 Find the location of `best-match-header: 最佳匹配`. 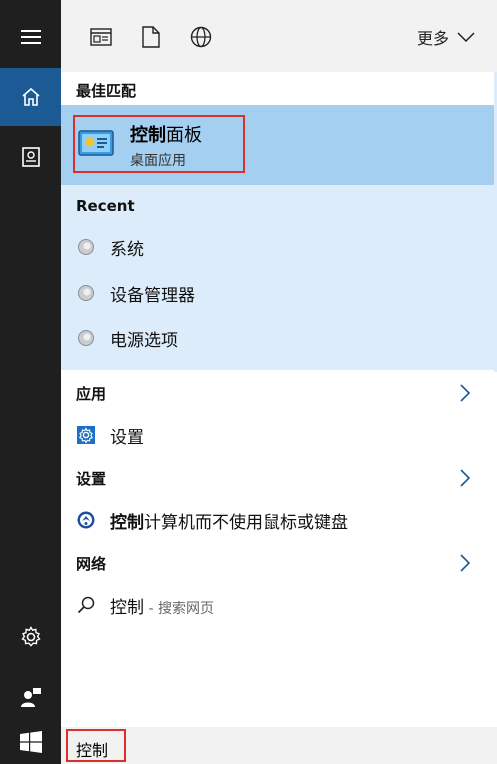

best-match-header: 最佳匹配 is located at coordinates (106, 91).